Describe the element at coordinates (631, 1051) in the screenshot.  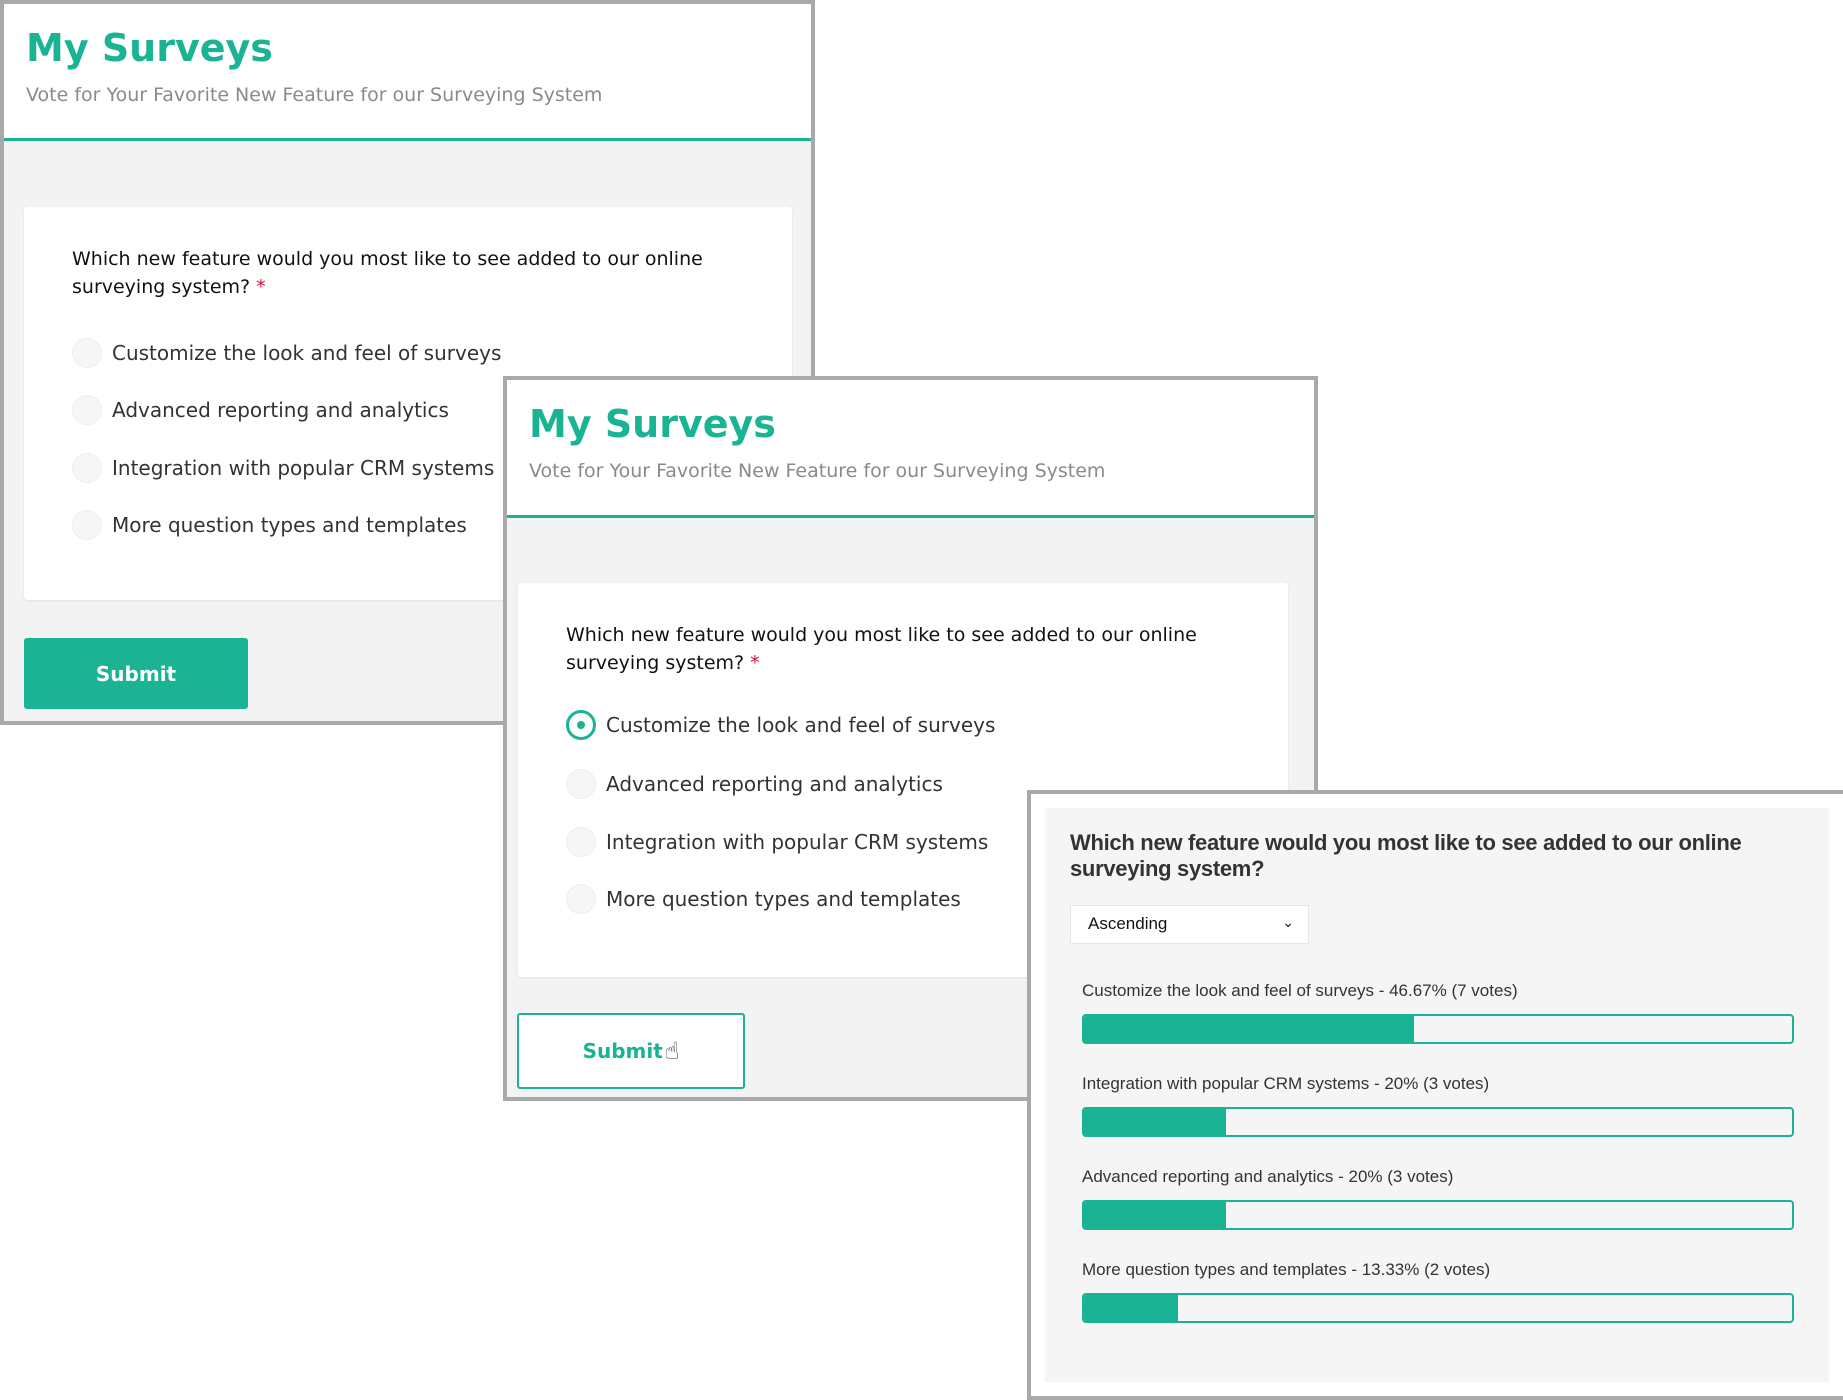
I see `submit-button-hover: Submit ☝` at that location.